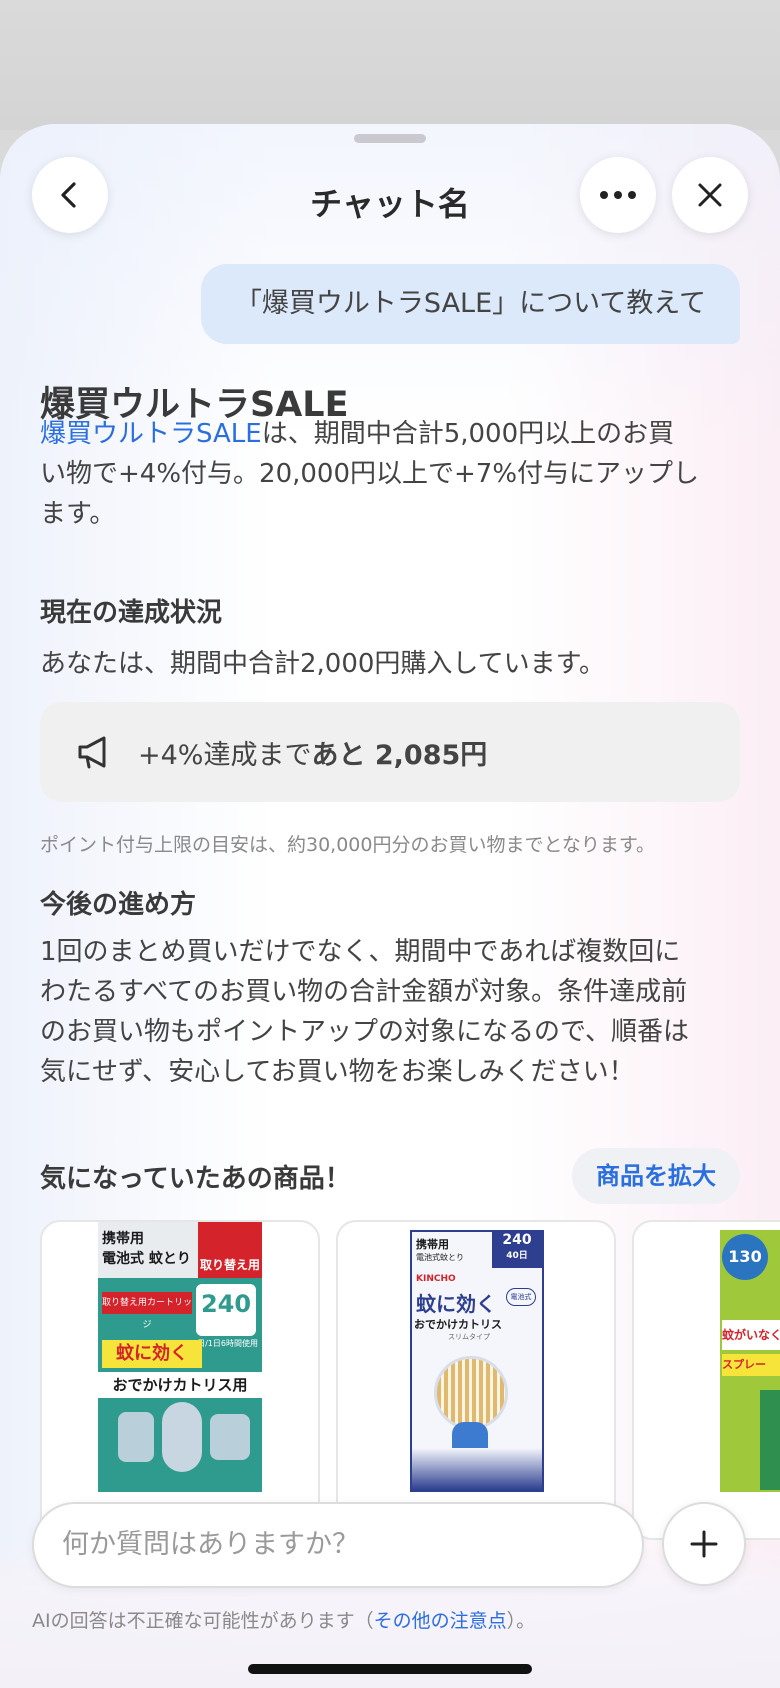 The image size is (780, 1688). Describe the element at coordinates (338, 1545) in the screenshot. I see `question-input: 何か質問はありますか？` at that location.